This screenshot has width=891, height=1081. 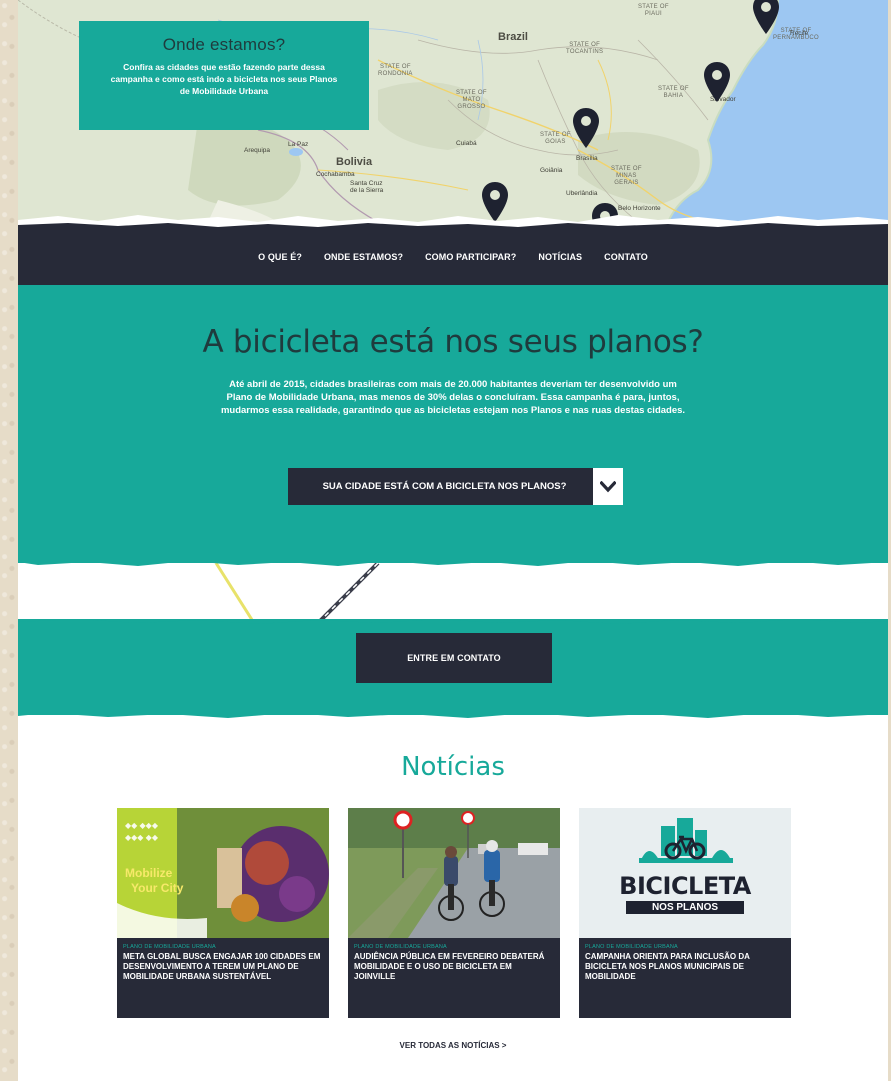 What do you see at coordinates (280, 257) in the screenshot?
I see `nav-item-o-que-e: O QUE É?` at bounding box center [280, 257].